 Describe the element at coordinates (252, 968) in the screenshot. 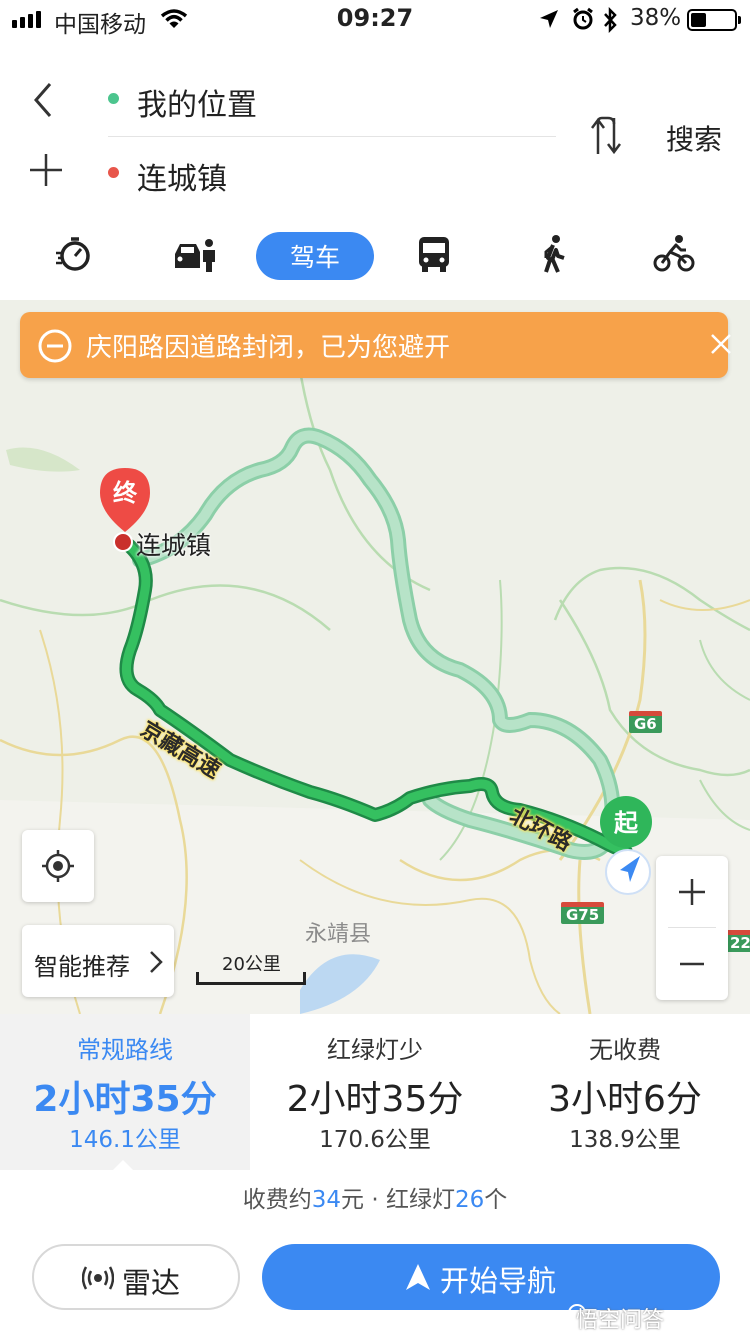

I see `map-scale: 20公里` at that location.